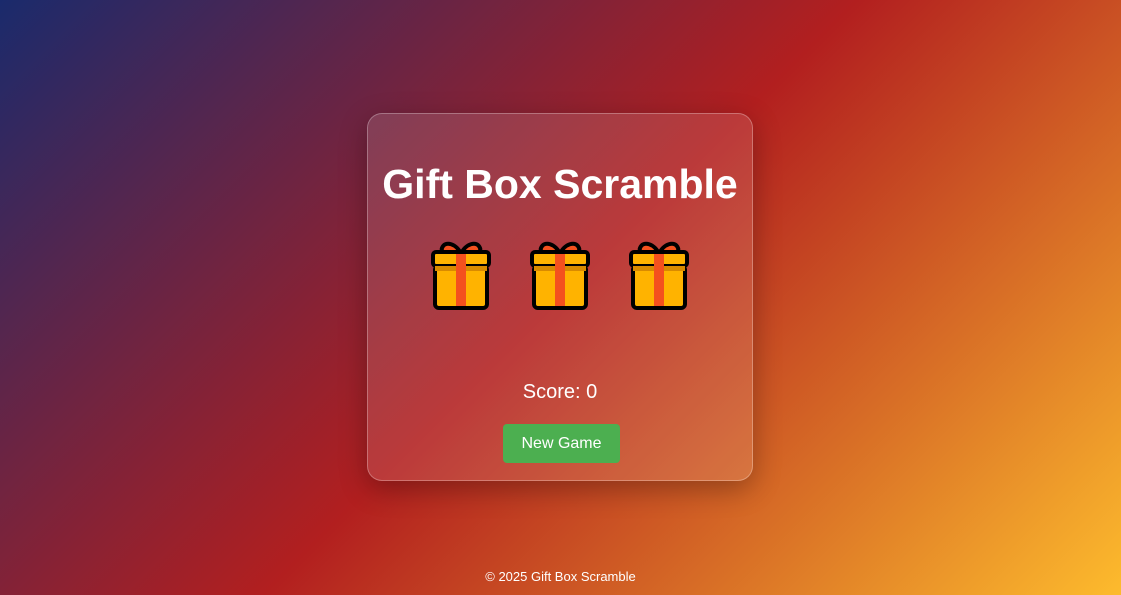  I want to click on gift-box-row, so click(560, 274).